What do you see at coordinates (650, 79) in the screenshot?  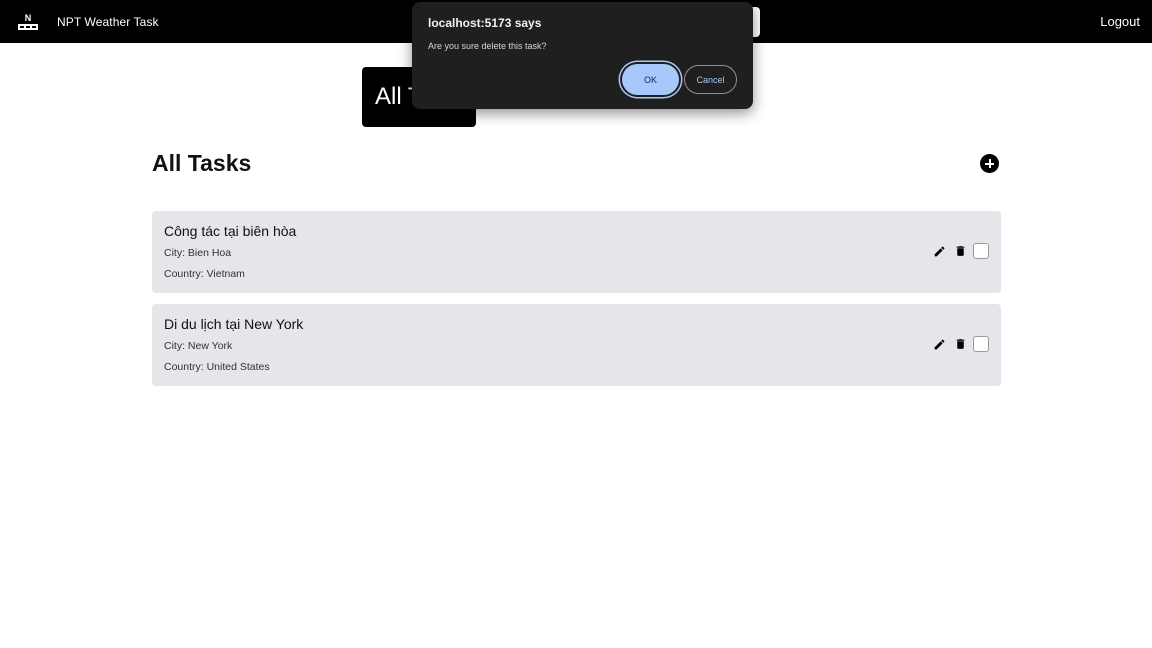 I see `ok-button: OK` at bounding box center [650, 79].